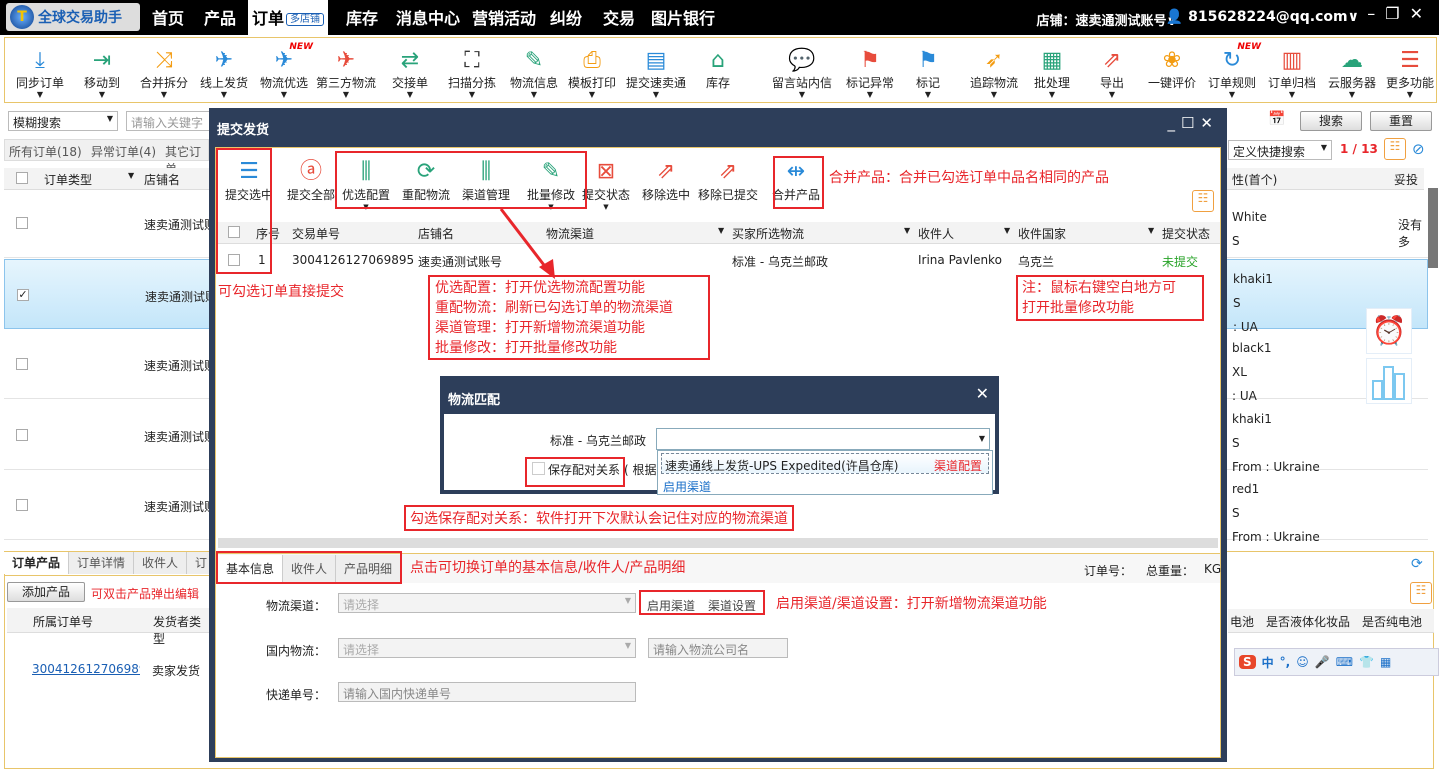  Describe the element at coordinates (472, 73) in the screenshot. I see `toolbar-button: ⛶ 扫描分拣 ▼` at that location.